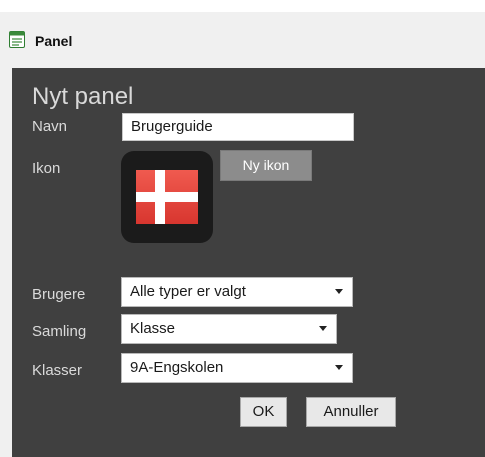 This screenshot has width=485, height=457. I want to click on collection-label: Samling, so click(59, 331).